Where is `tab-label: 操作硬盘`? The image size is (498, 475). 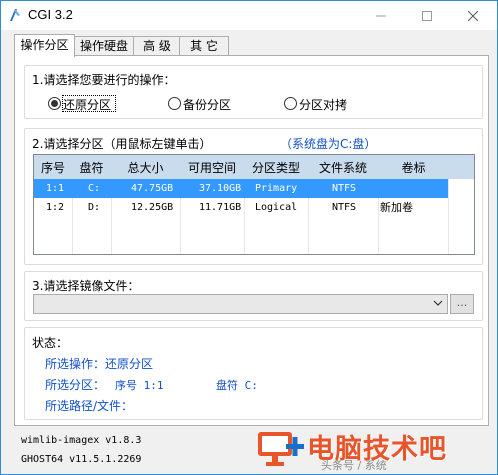
tab-label: 操作硬盘 is located at coordinates (103, 46).